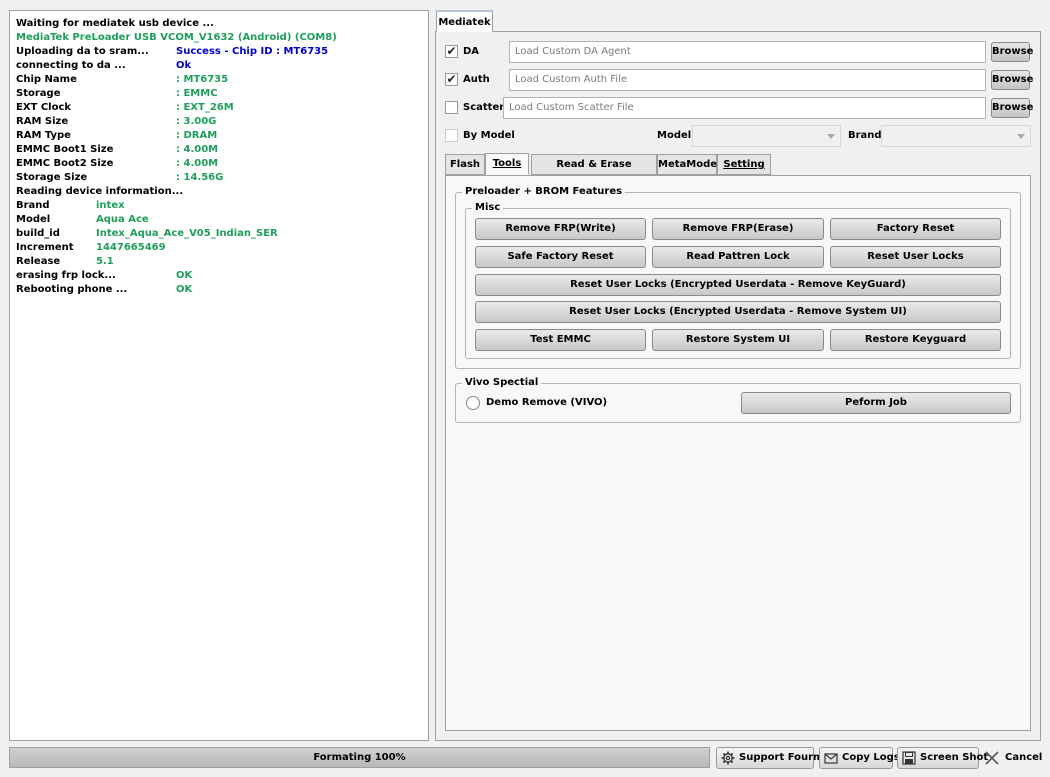 The image size is (1050, 777). Describe the element at coordinates (222, 290) in the screenshot. I see `log-line: Rebooting phone ... OK` at that location.